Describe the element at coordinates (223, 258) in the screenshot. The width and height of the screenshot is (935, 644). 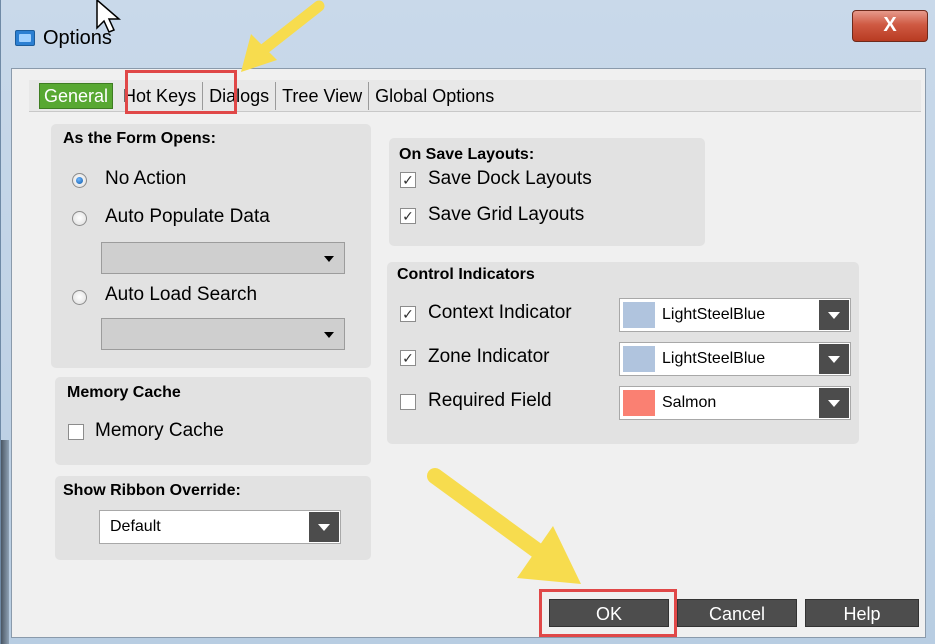
I see `auto-populate-dropdown` at that location.